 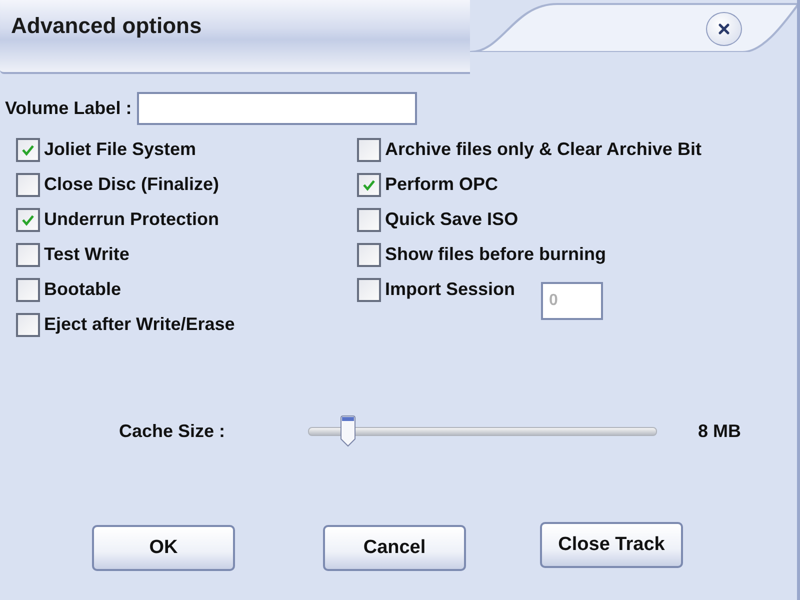 I want to click on checkbox-label: Test Write, so click(x=87, y=254).